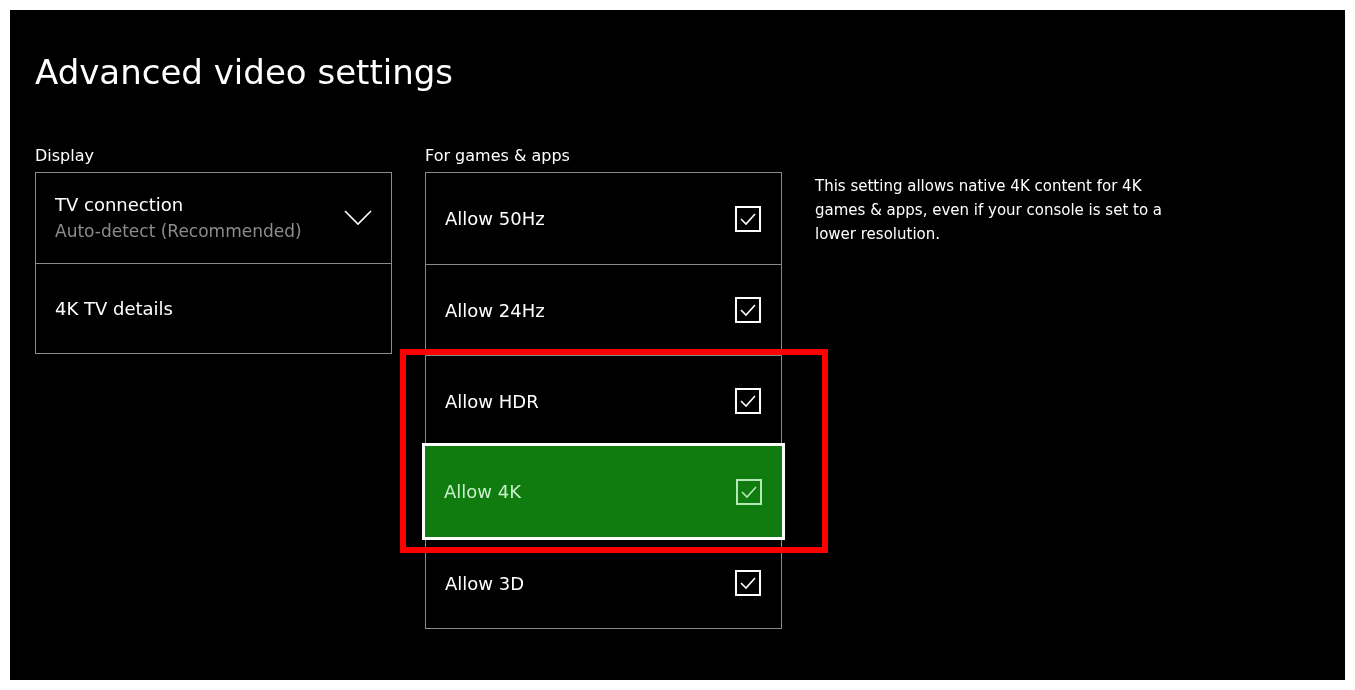  What do you see at coordinates (603, 491) in the screenshot?
I see `option-row: Allow 4K` at bounding box center [603, 491].